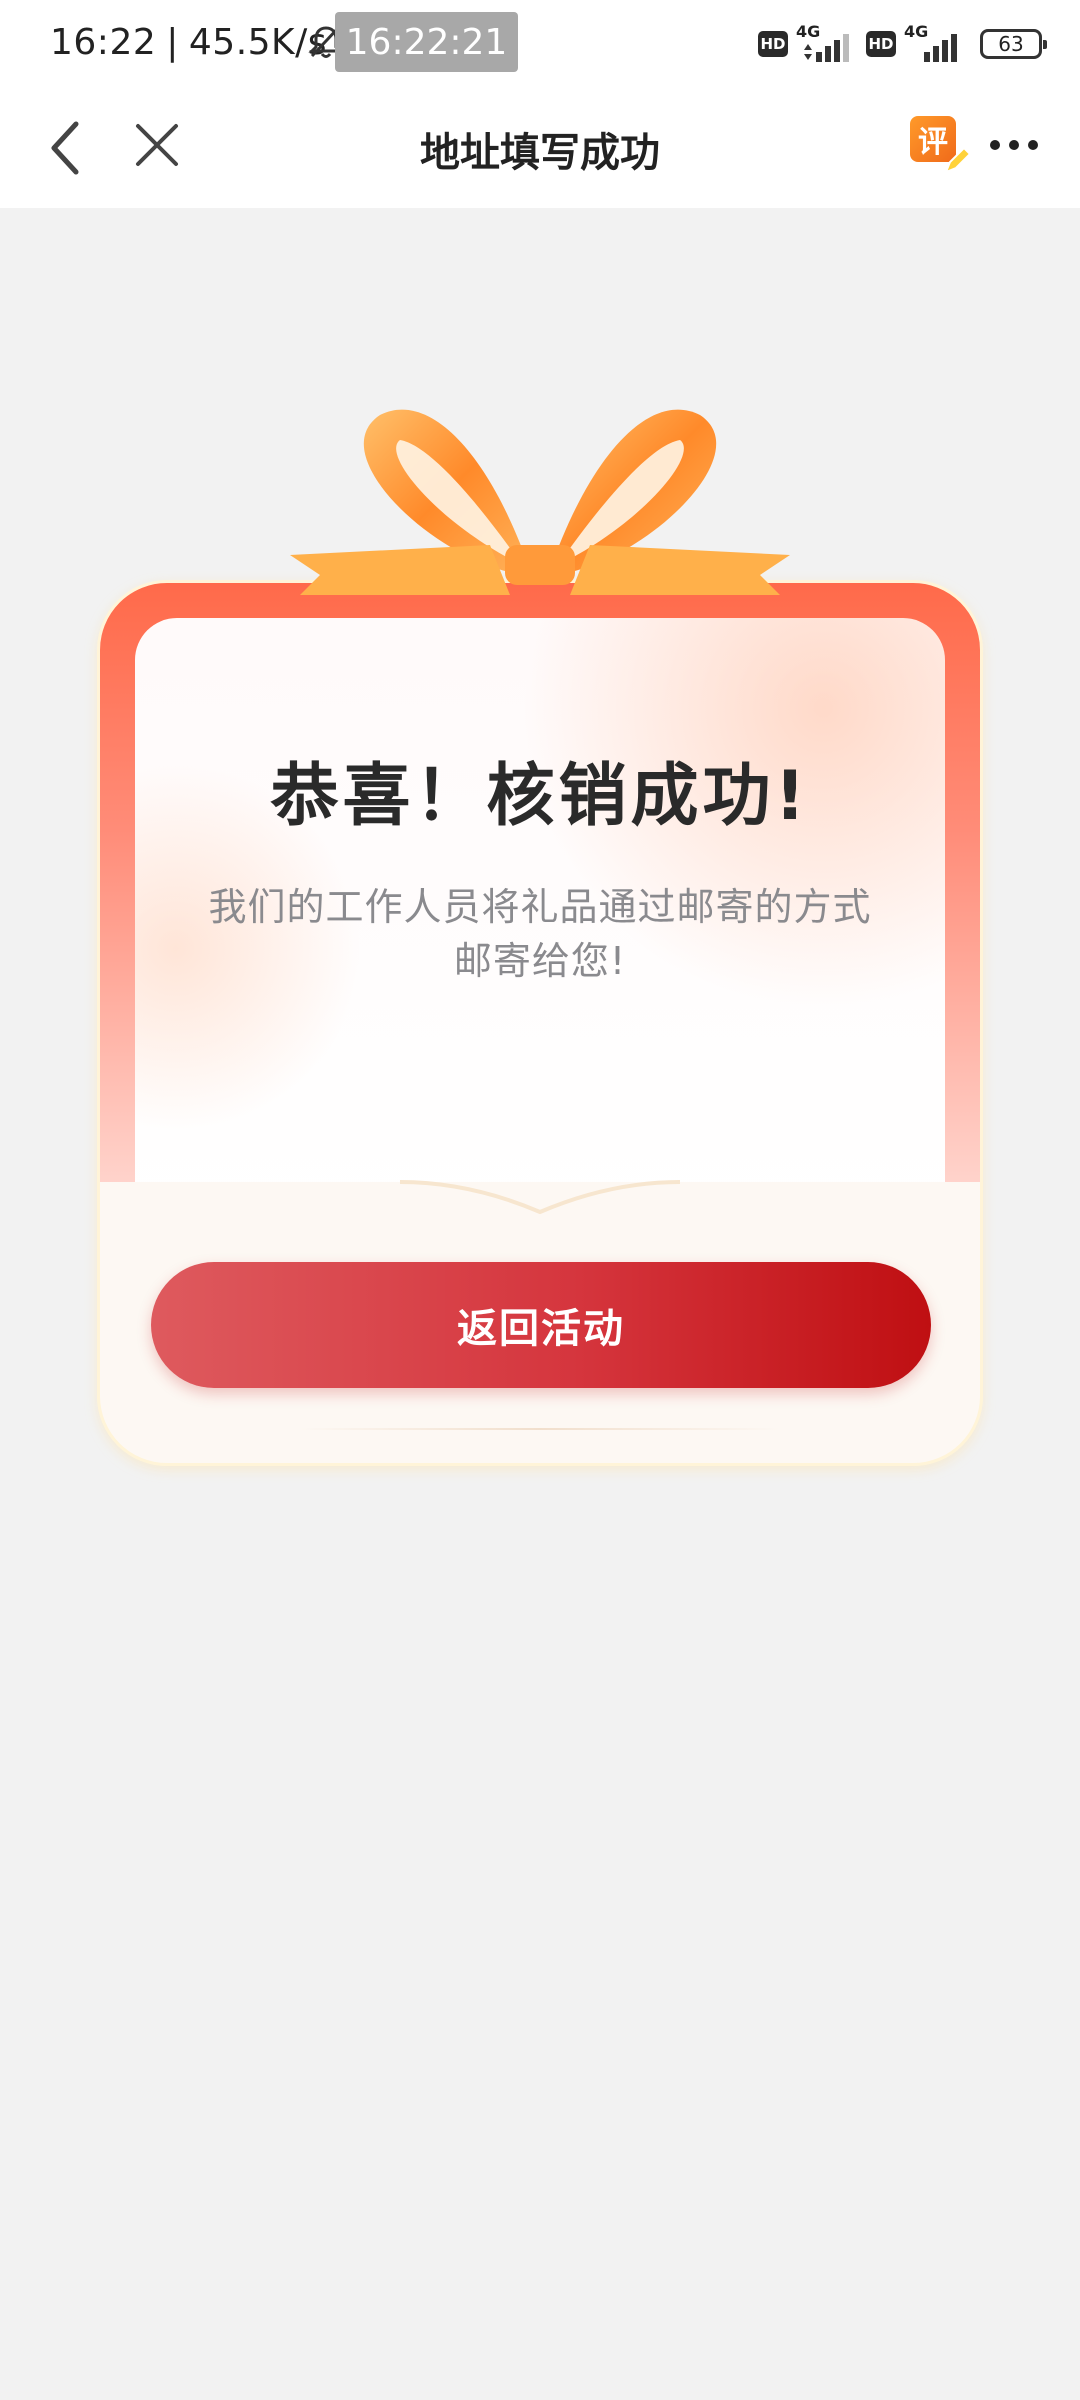 The height and width of the screenshot is (2400, 1080). I want to click on battery-level: 63, so click(1011, 44).